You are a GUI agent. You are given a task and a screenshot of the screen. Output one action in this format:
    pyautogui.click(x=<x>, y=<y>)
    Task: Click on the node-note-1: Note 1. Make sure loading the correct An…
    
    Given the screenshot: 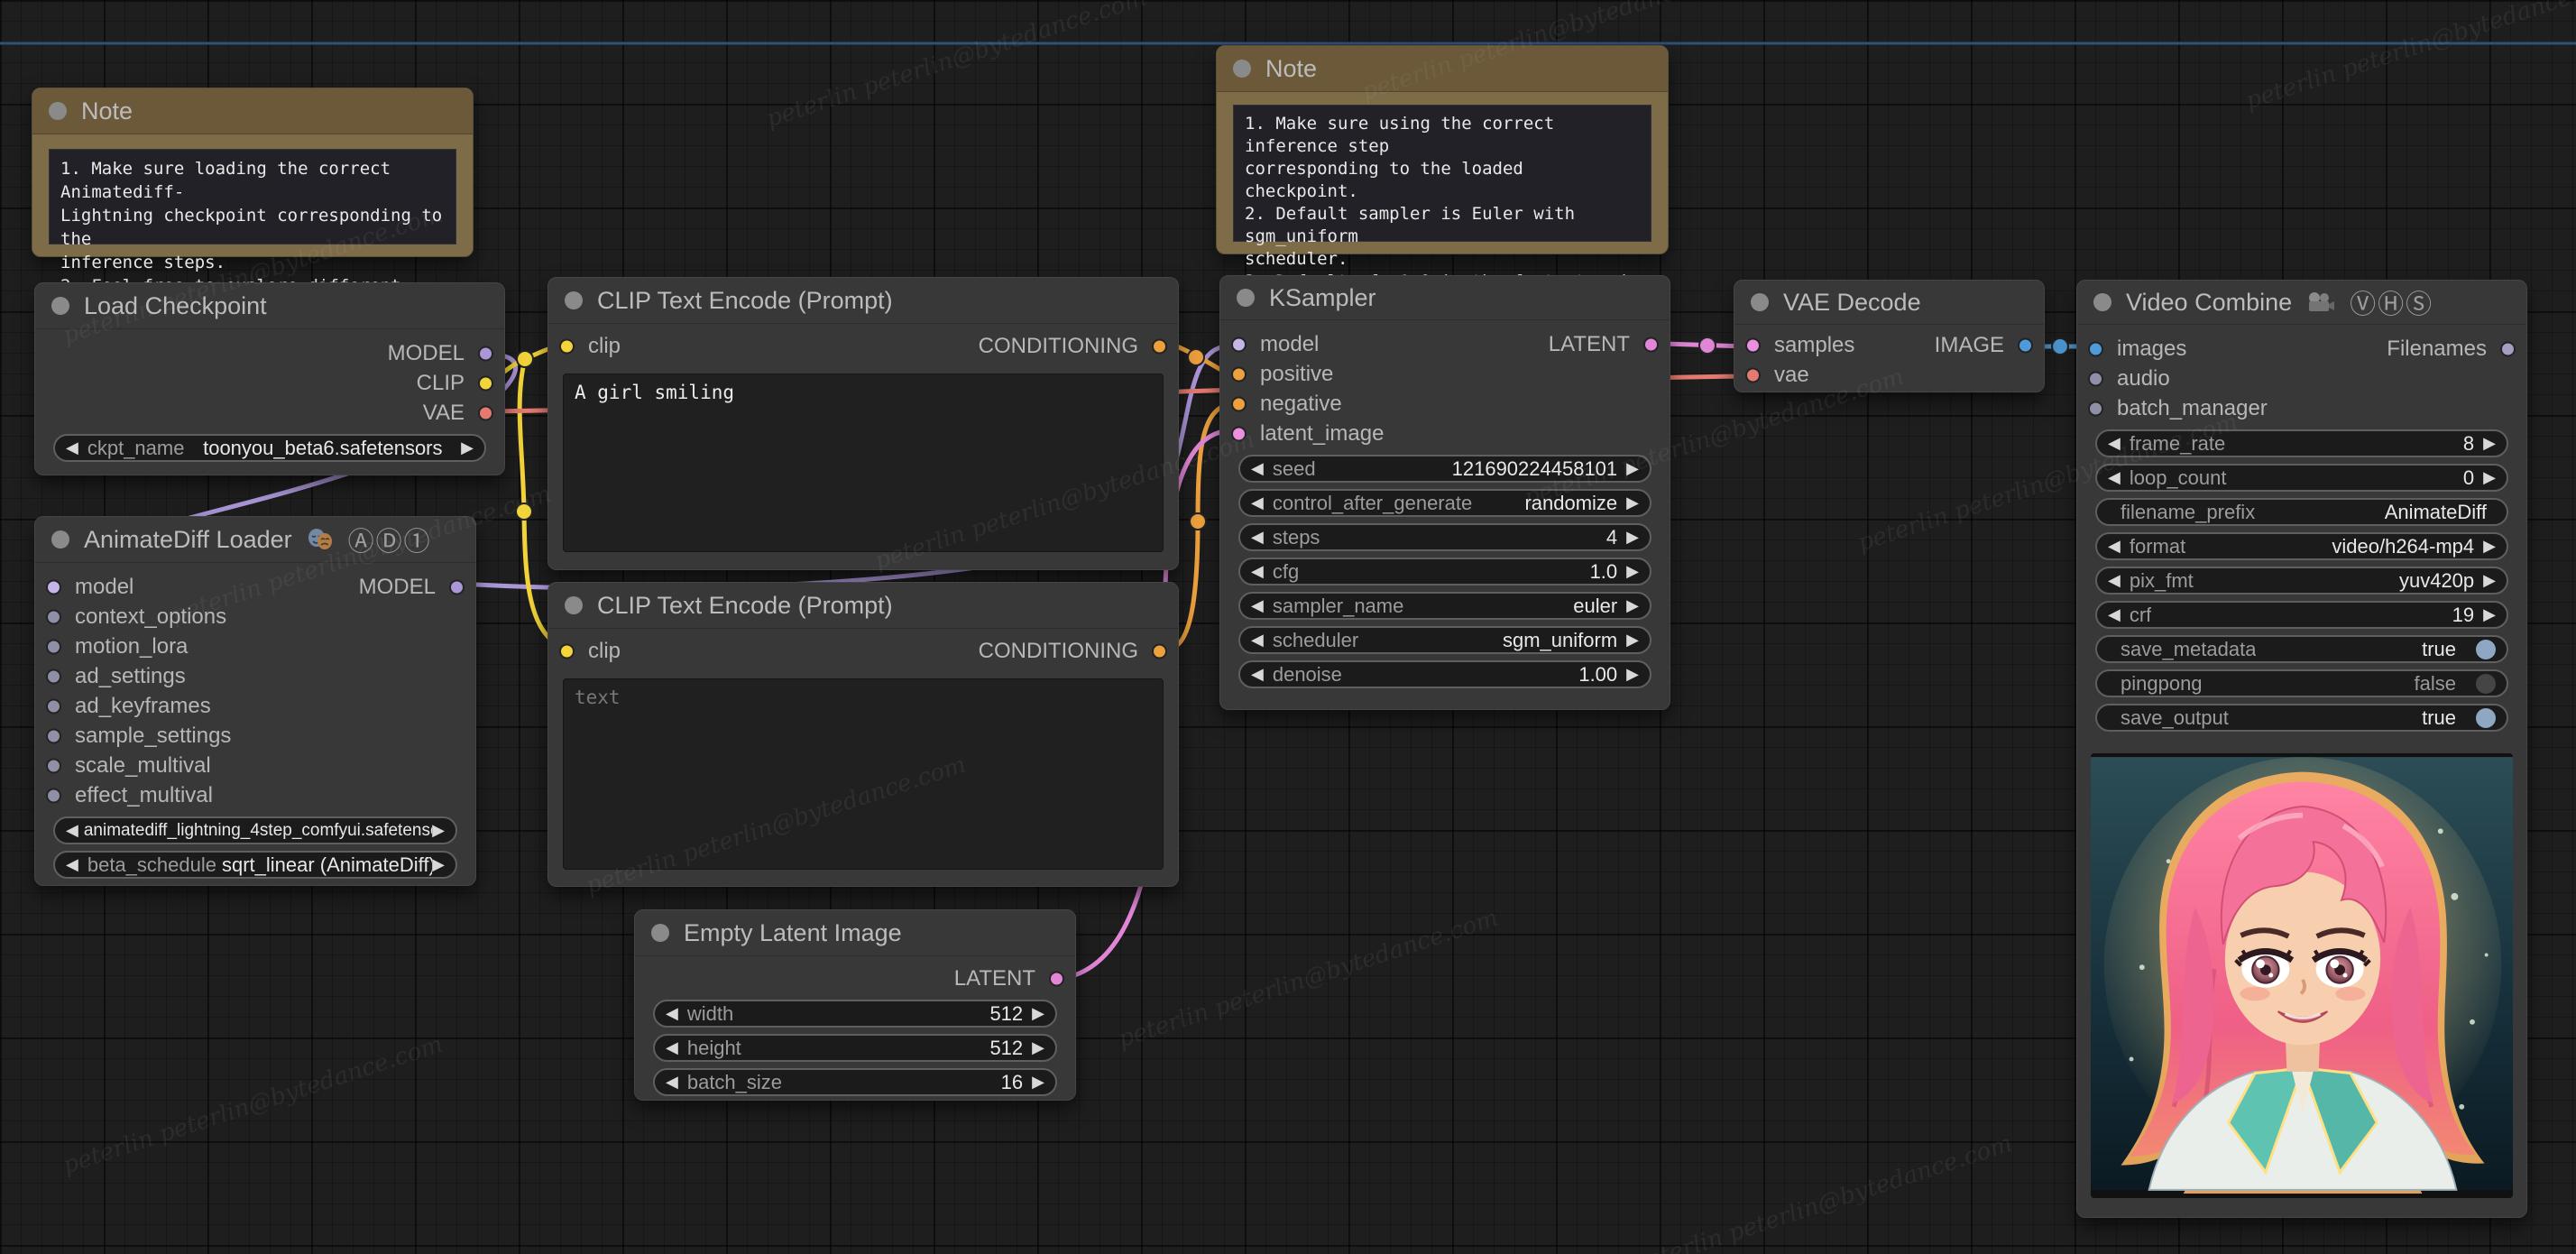 What is the action you would take?
    pyautogui.click(x=253, y=203)
    